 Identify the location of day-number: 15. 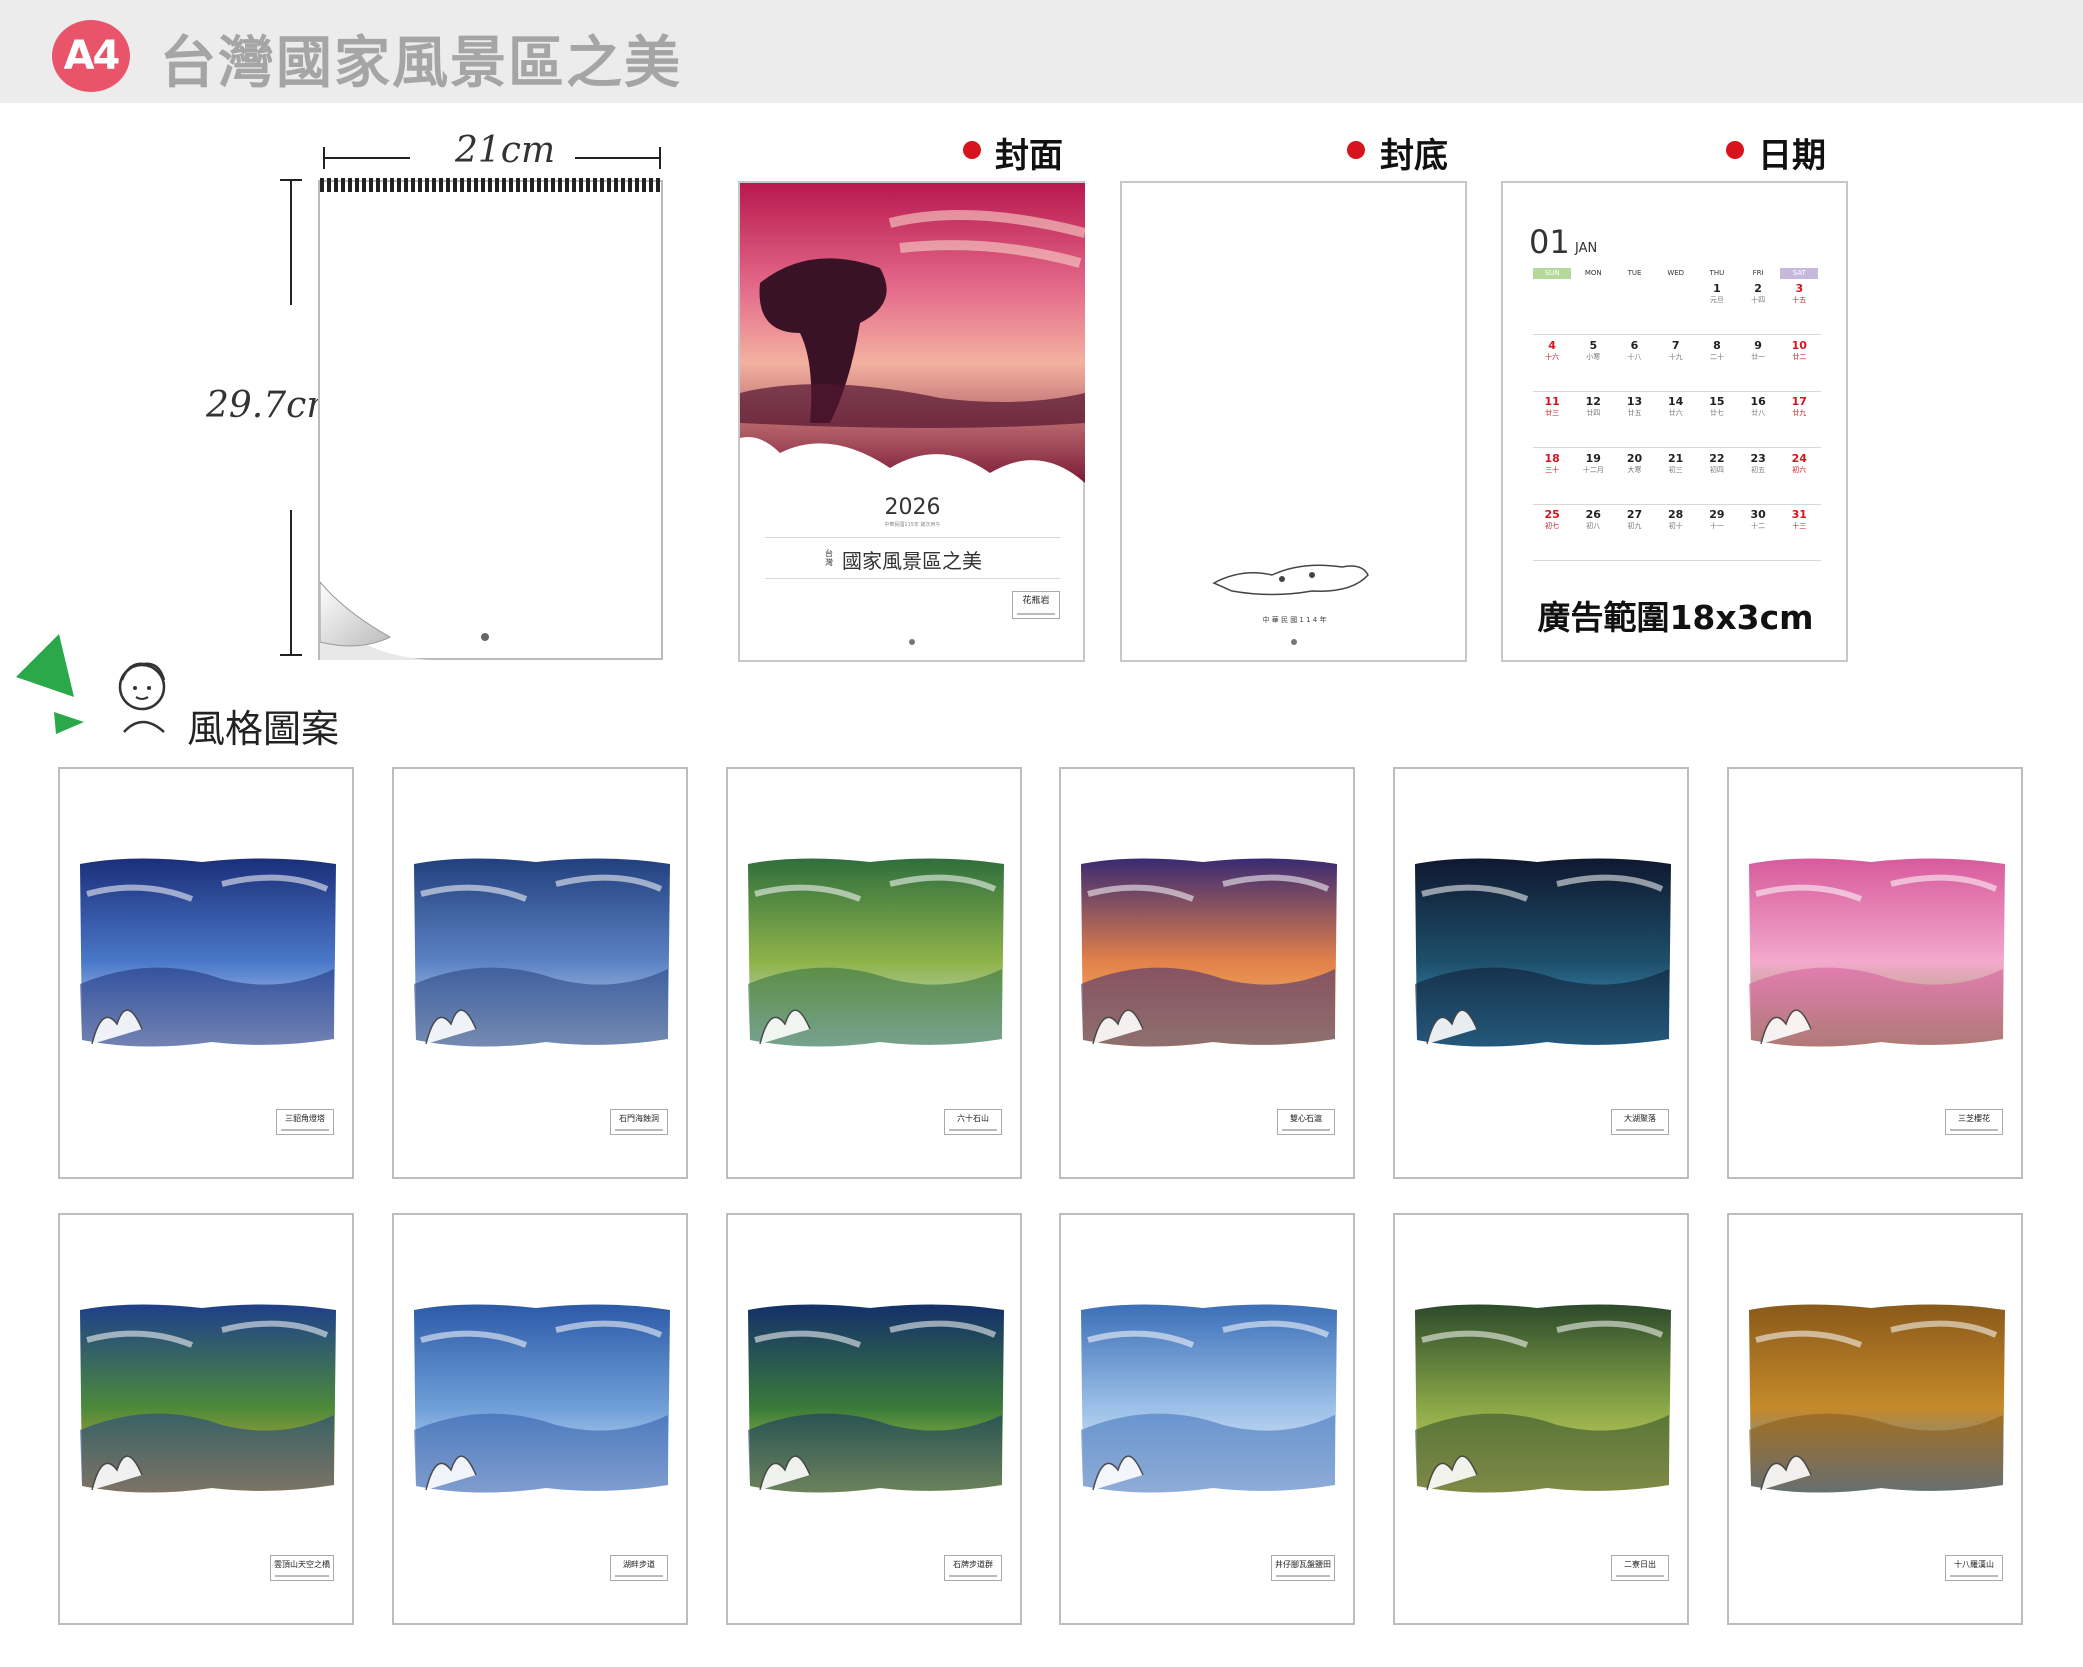
(1717, 401).